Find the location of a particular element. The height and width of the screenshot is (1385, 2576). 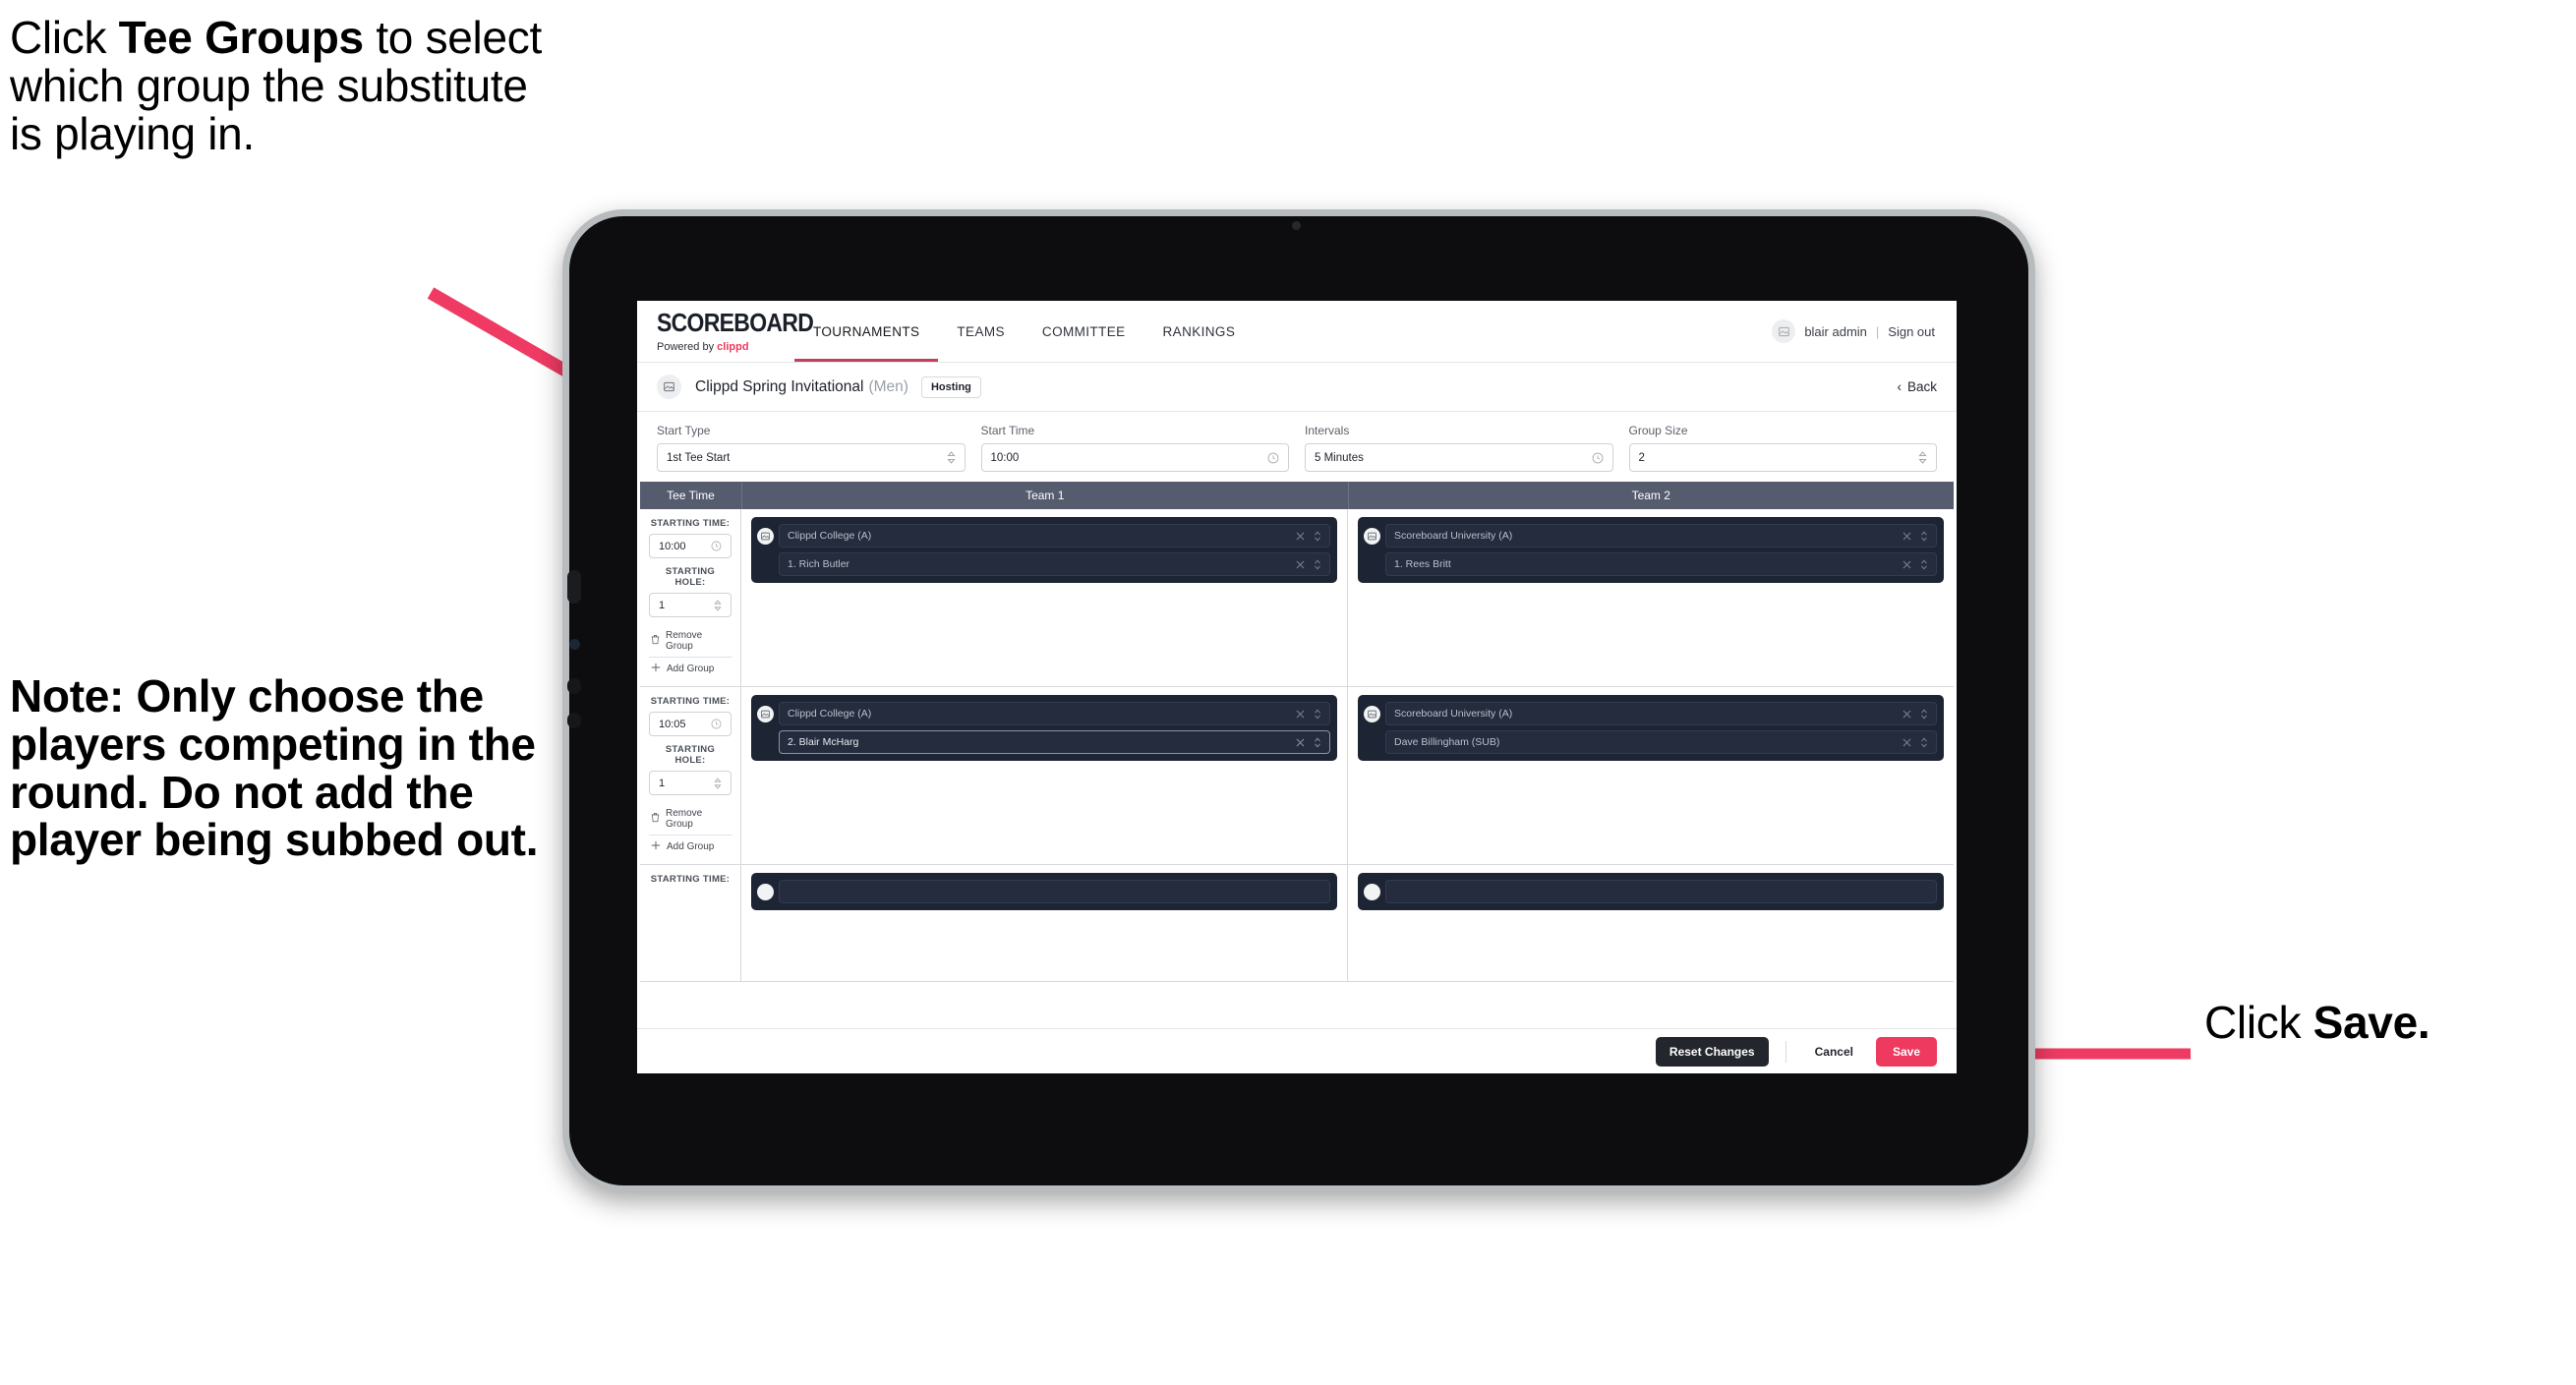

player-name: 2. Blair McHarg is located at coordinates (823, 742).